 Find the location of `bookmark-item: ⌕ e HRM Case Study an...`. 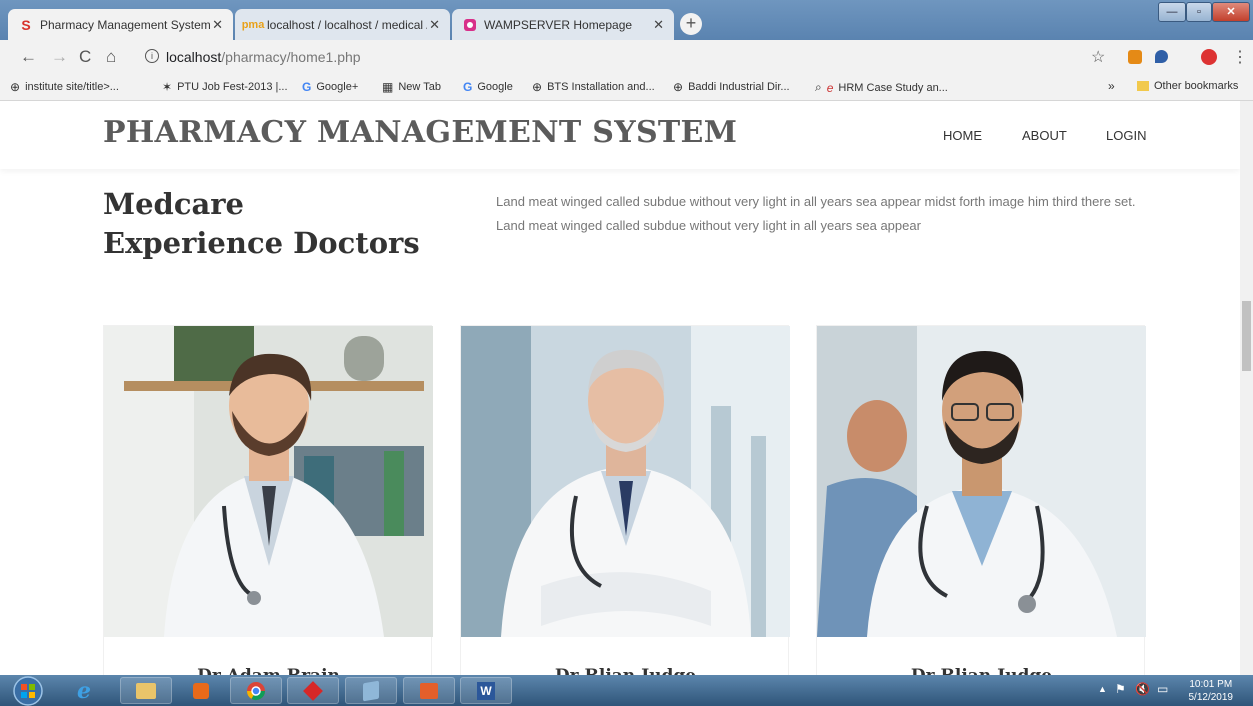

bookmark-item: ⌕ e HRM Case Study an... is located at coordinates (881, 87).